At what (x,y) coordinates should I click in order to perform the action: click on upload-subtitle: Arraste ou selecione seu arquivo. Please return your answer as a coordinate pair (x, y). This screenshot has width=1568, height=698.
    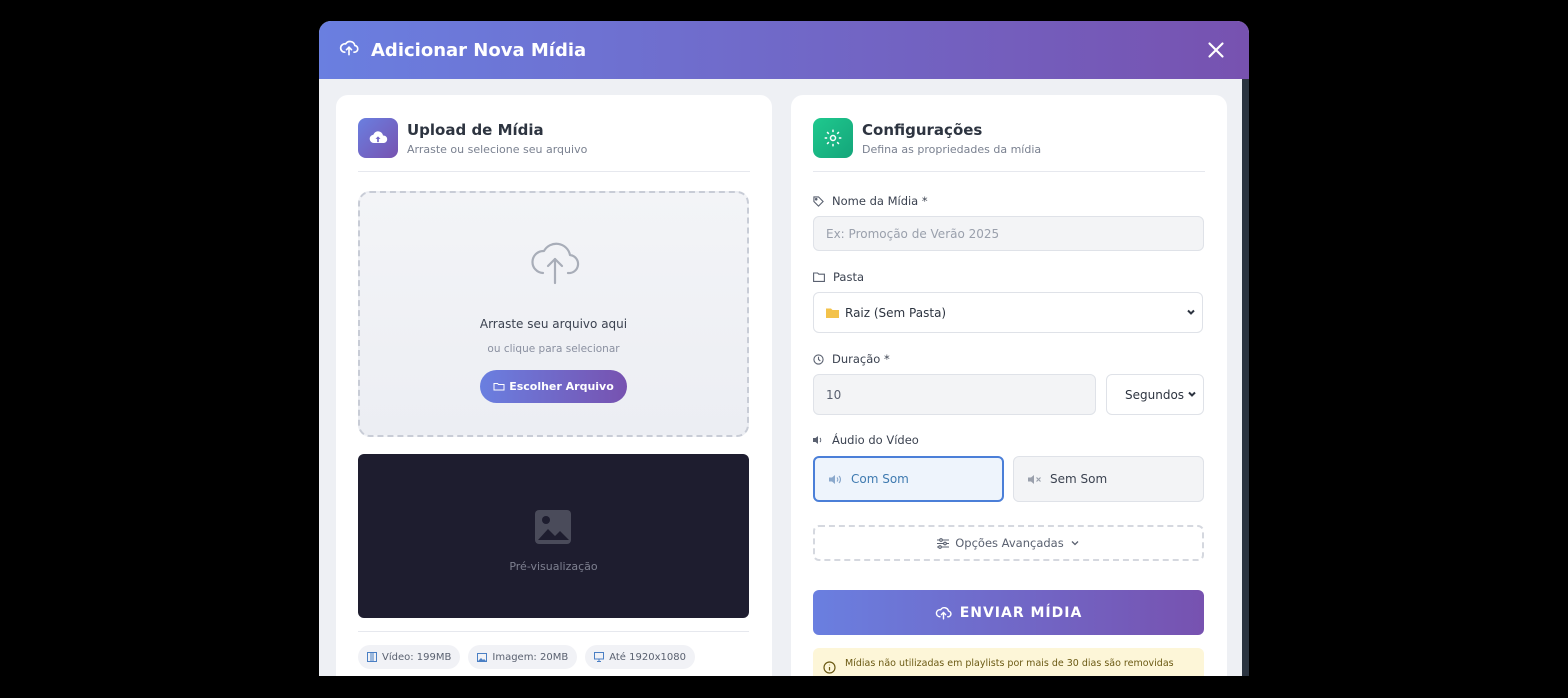
    Looking at the image, I should click on (497, 149).